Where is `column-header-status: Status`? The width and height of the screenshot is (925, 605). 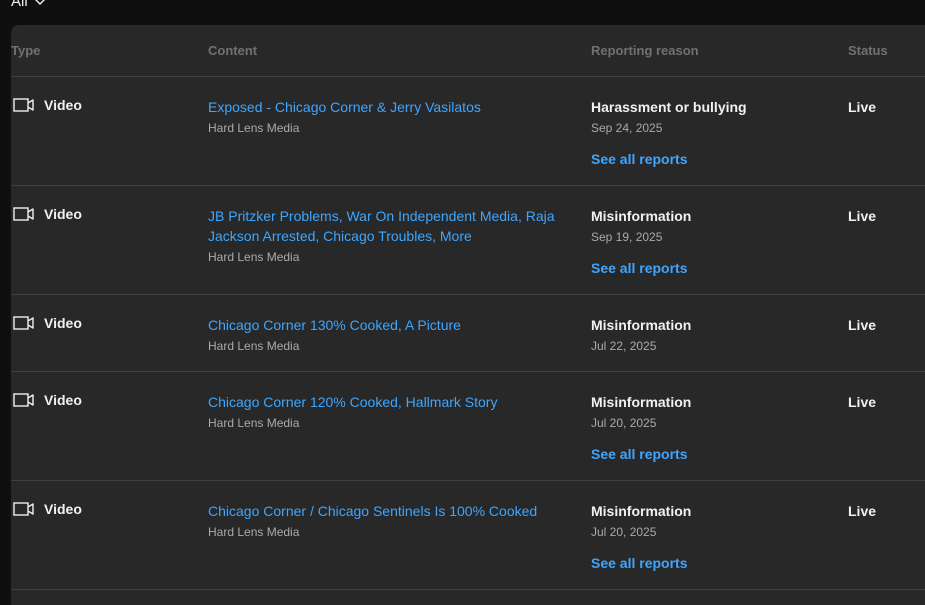
column-header-status: Status is located at coordinates (868, 50).